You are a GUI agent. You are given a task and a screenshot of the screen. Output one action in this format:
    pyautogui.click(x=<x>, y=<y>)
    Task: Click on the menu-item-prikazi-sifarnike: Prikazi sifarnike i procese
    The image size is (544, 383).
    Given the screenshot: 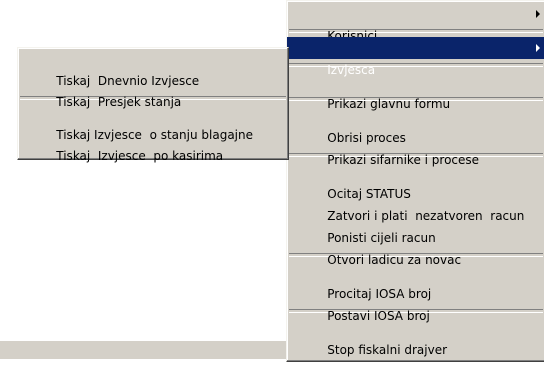 What is the action you would take?
    pyautogui.click(x=415, y=147)
    